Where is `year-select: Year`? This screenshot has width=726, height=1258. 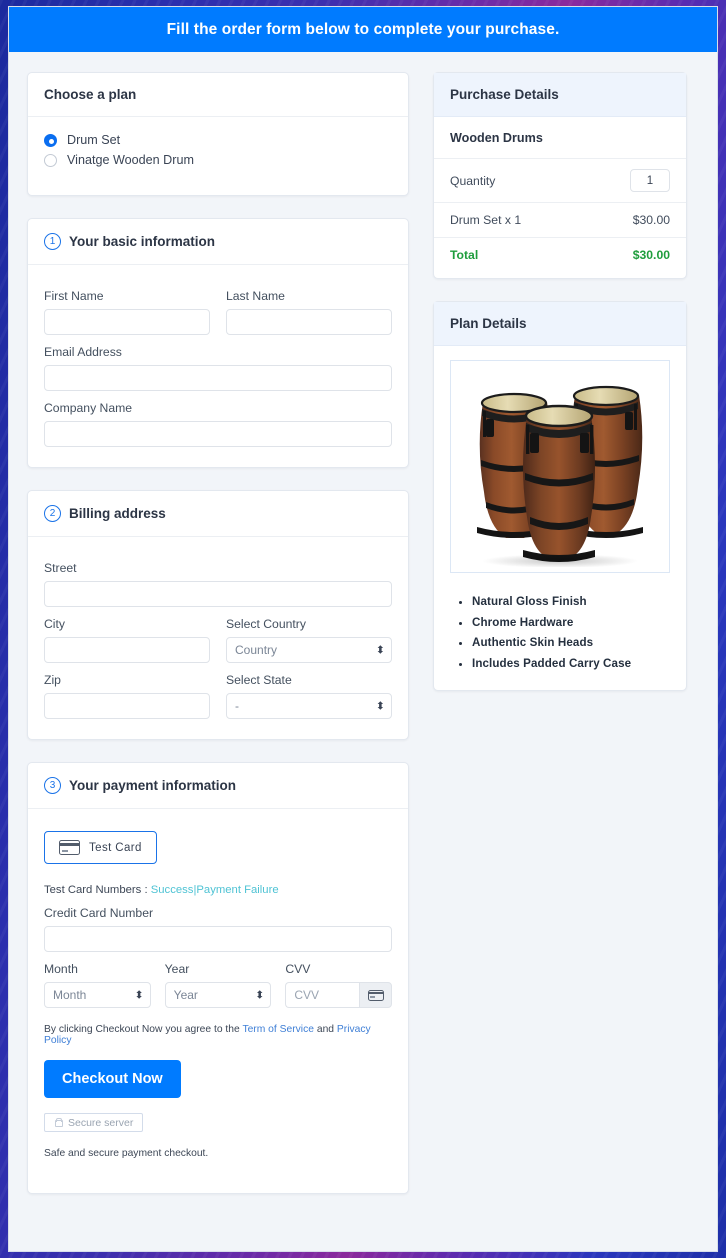
year-select: Year is located at coordinates (218, 995).